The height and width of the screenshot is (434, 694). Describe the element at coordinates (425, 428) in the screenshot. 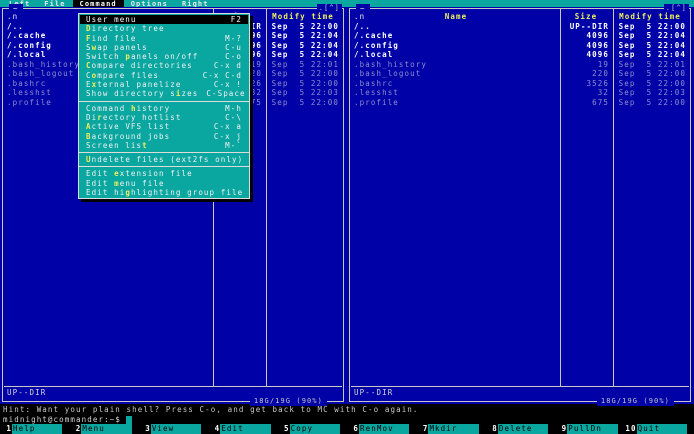

I see `fkey-number: 7` at that location.